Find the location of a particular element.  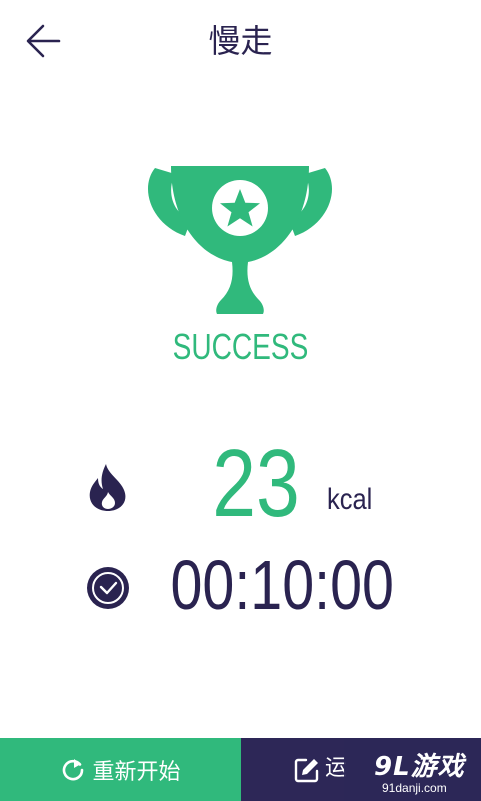

calorie-unit: kcal is located at coordinates (350, 499).